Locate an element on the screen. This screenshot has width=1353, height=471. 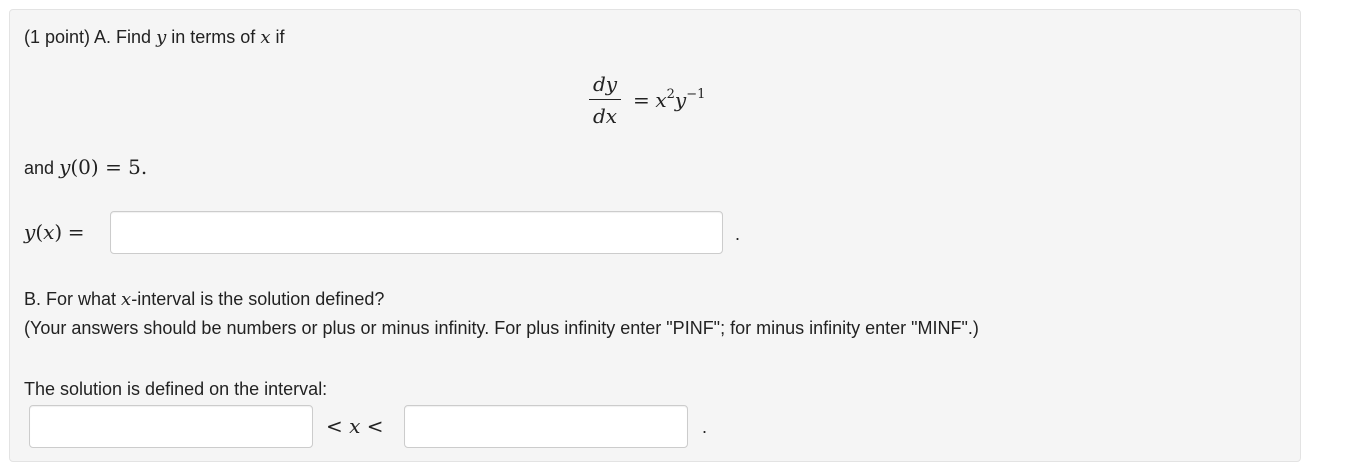
upper-bound-input is located at coordinates (546, 426).